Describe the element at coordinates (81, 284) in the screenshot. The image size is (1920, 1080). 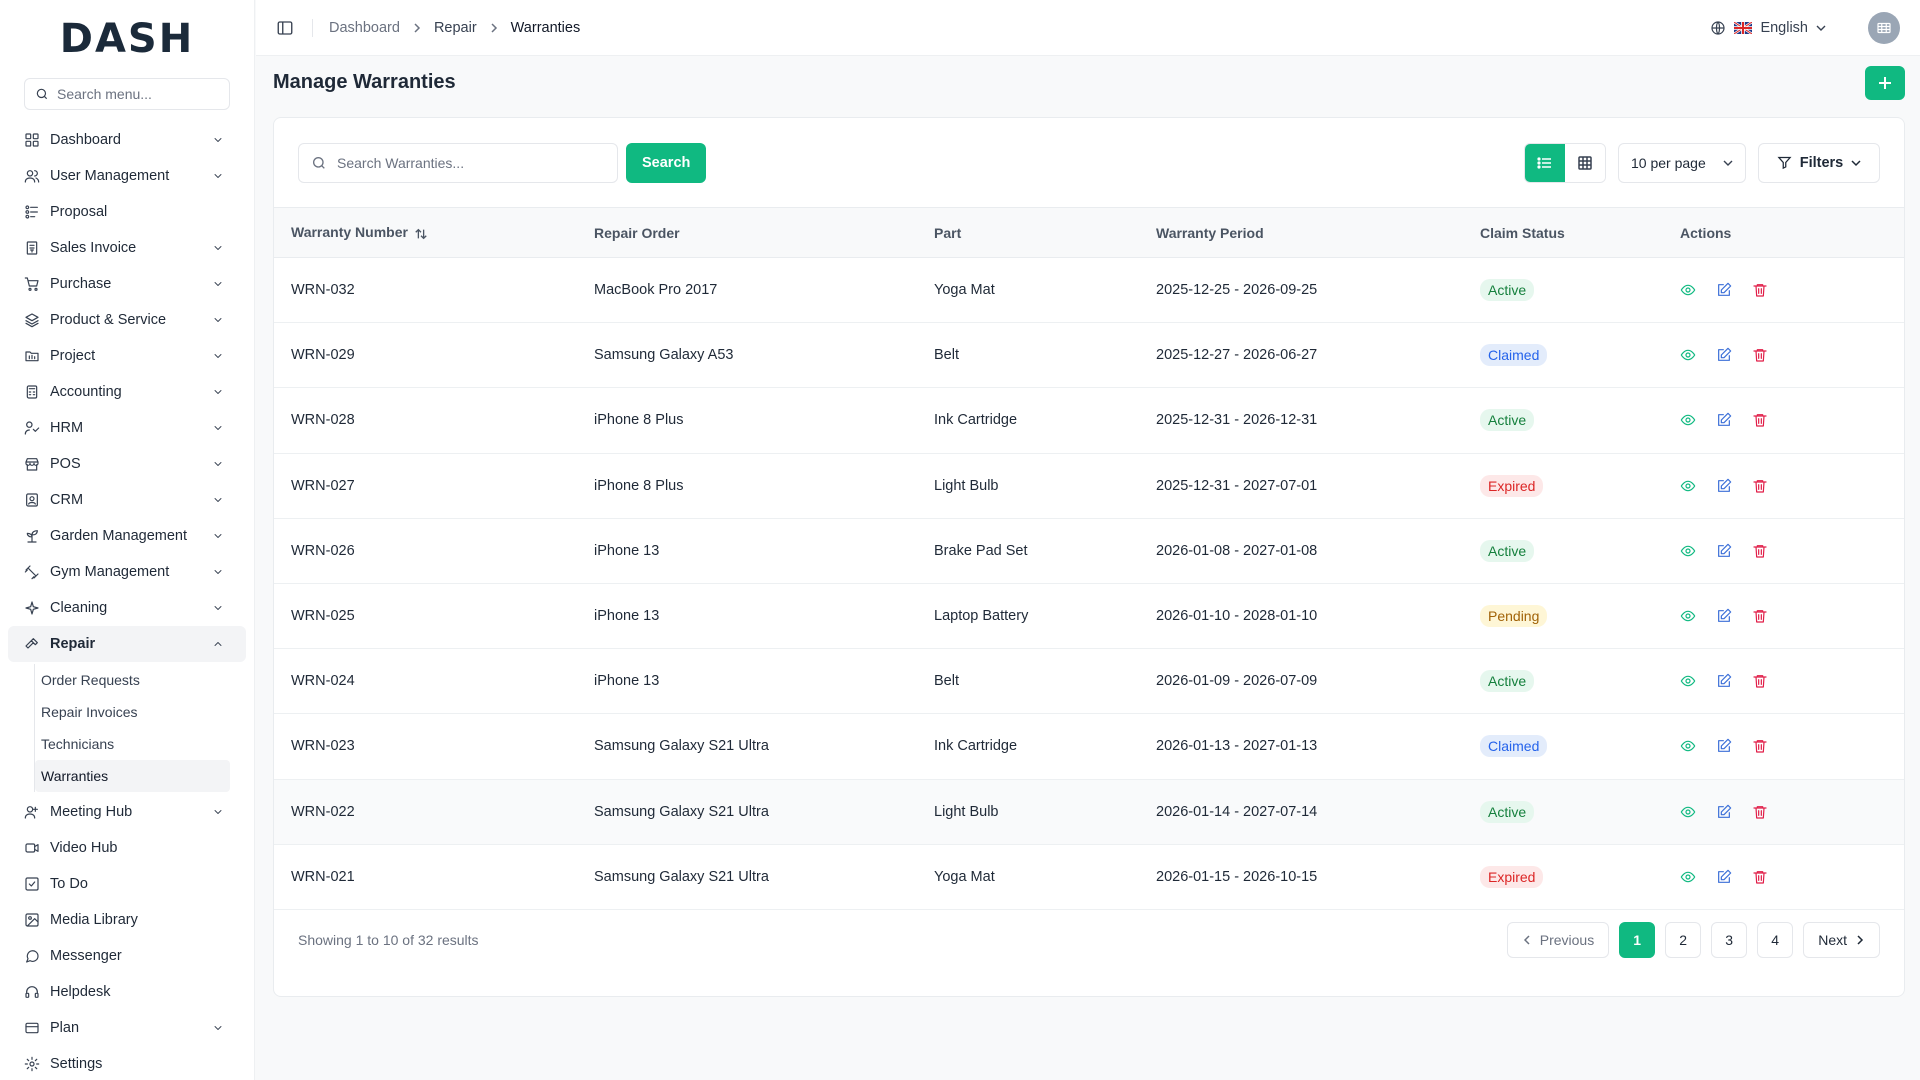
I see `sidebar-item-label: Purchase` at that location.